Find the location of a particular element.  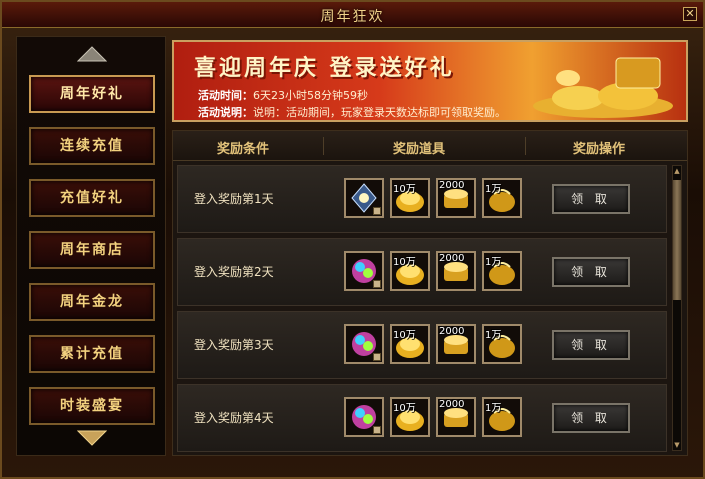

reward-row-day-4: 登入奖励第4天 10万 2000 1万 领 取 is located at coordinates (422, 418).